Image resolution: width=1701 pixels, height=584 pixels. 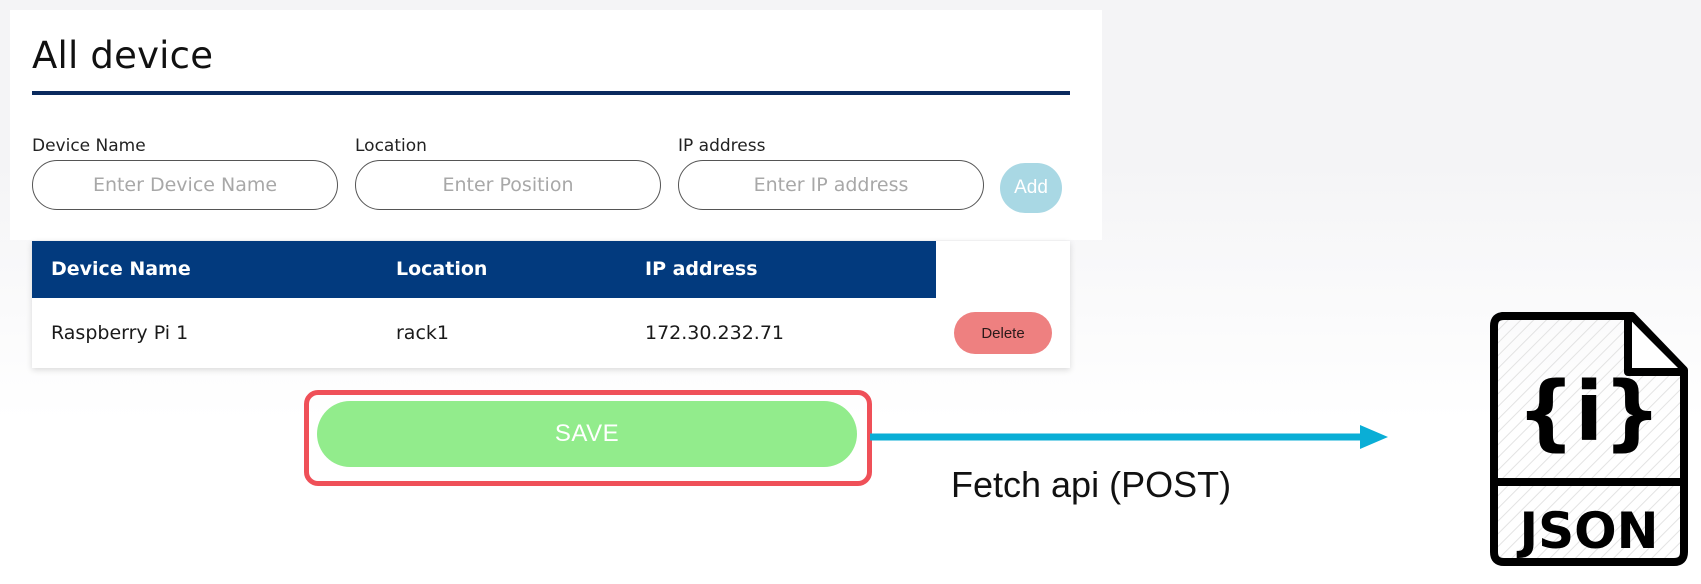 I want to click on title-divider, so click(x=551, y=93).